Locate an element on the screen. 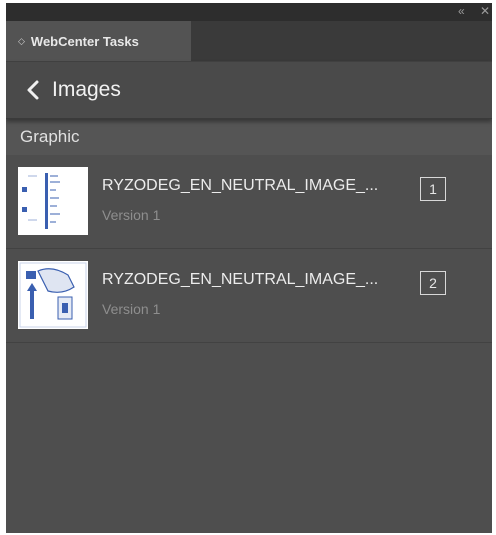 The width and height of the screenshot is (496, 535). item-count-badge: 2 is located at coordinates (433, 283).